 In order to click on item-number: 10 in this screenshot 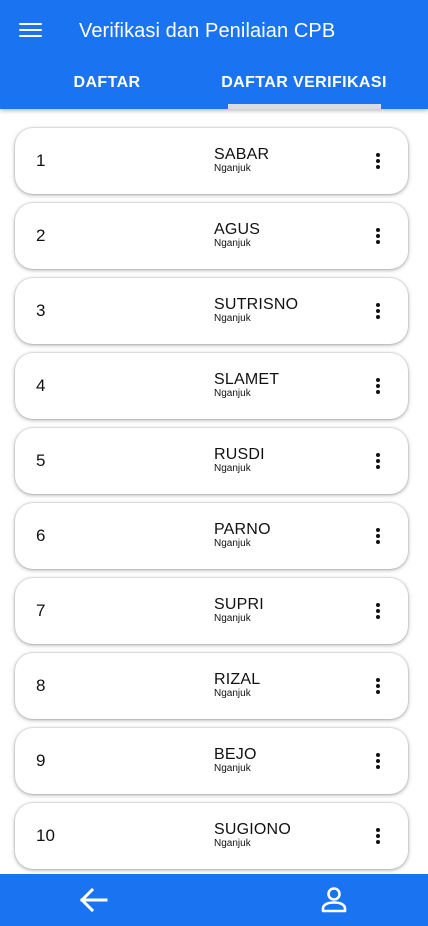, I will do `click(45, 835)`.